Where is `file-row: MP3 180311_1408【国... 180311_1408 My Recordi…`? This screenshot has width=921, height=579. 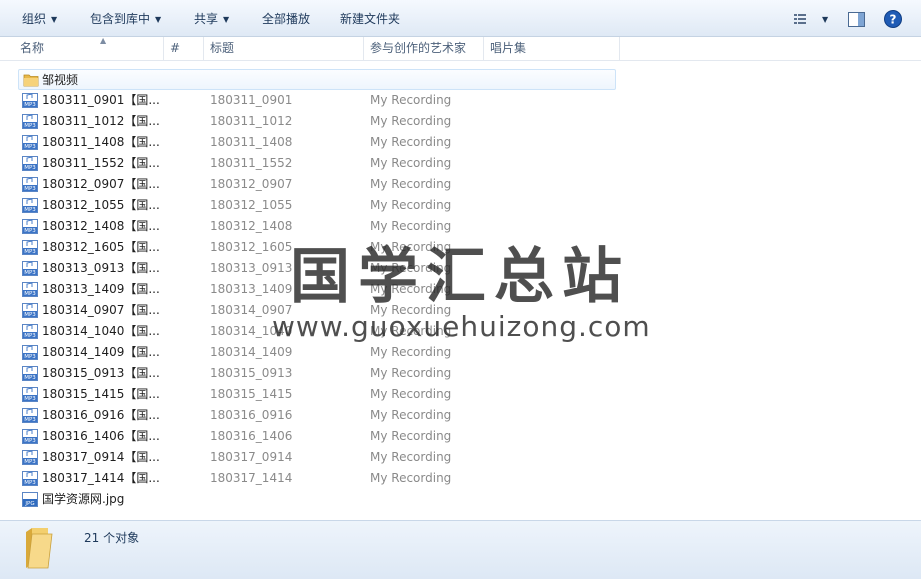 file-row: MP3 180311_1408【国... 180311_1408 My Recordi… is located at coordinates (460, 142).